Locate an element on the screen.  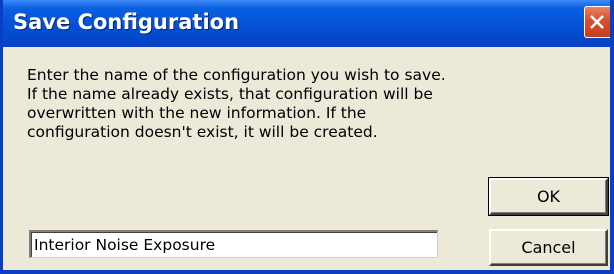
configuration-name-input is located at coordinates (233, 244).